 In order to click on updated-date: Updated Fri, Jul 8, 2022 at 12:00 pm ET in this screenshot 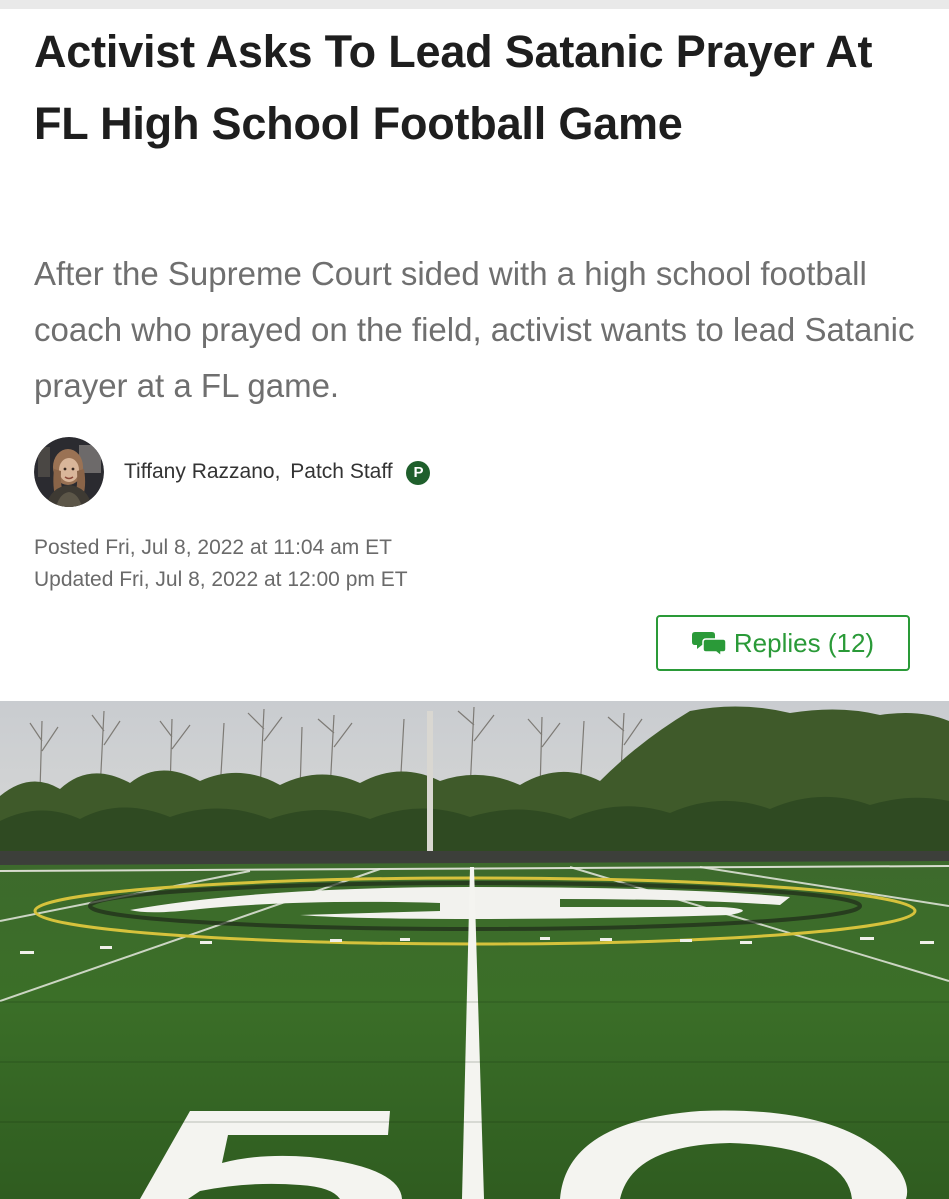, I will do `click(221, 579)`.